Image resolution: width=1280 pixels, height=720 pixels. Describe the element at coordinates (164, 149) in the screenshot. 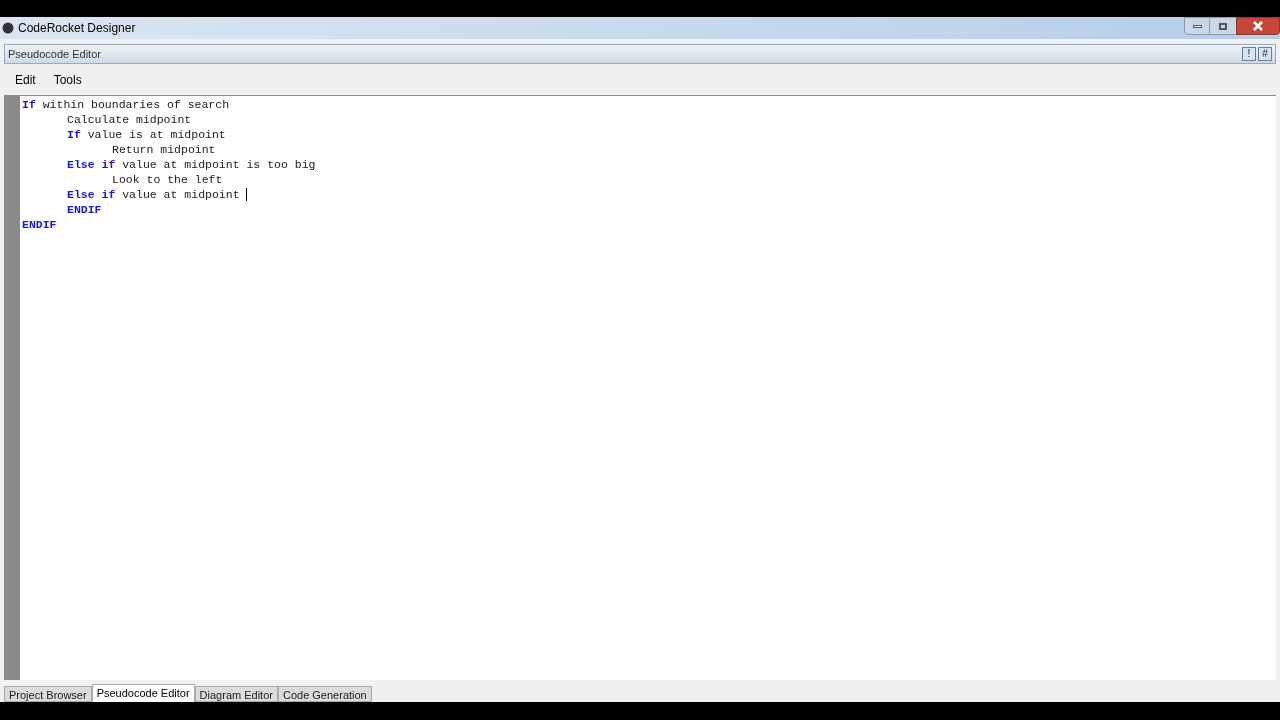

I see `code-text: Return midpoint` at that location.